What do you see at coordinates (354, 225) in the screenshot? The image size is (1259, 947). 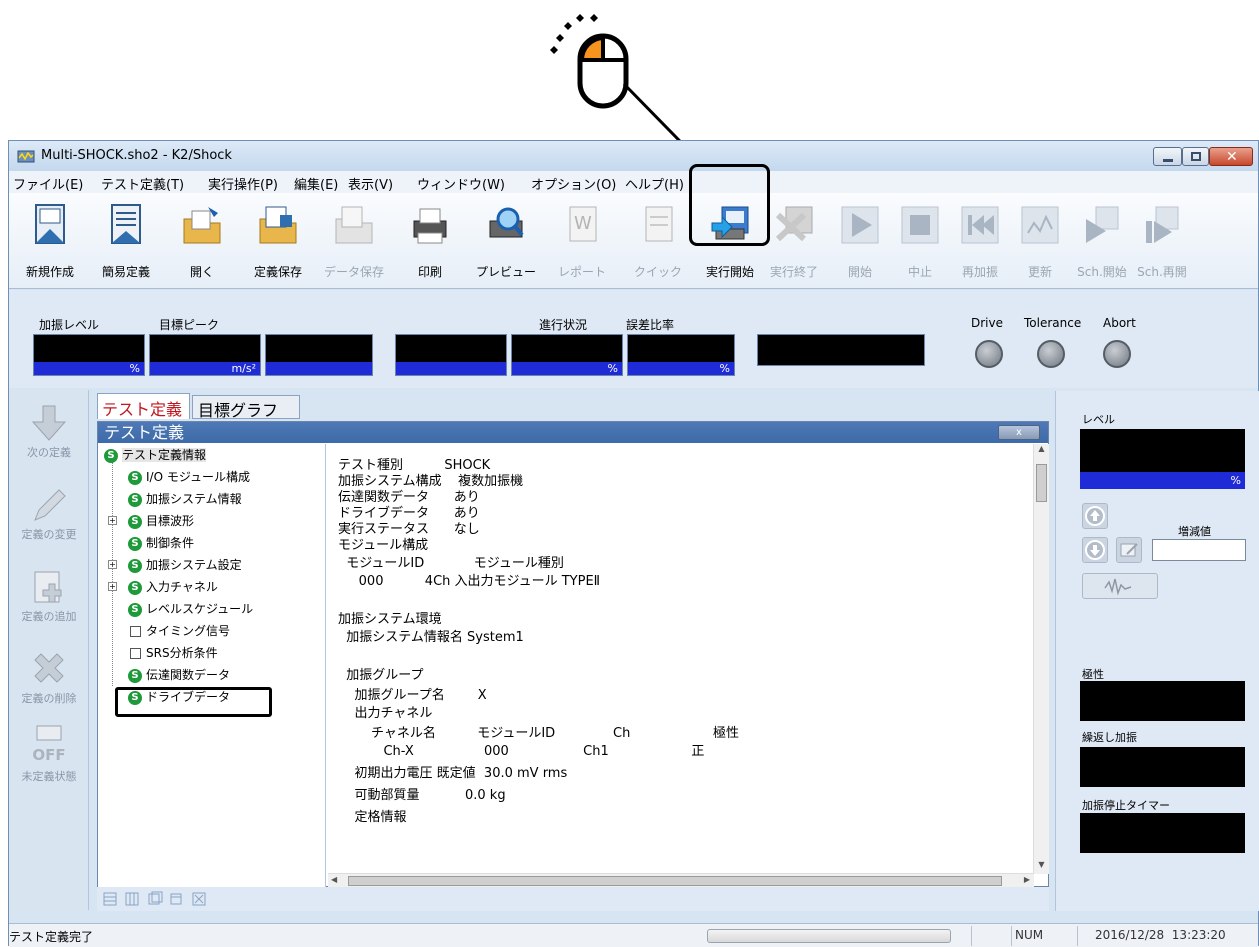 I see `save-data-icon` at bounding box center [354, 225].